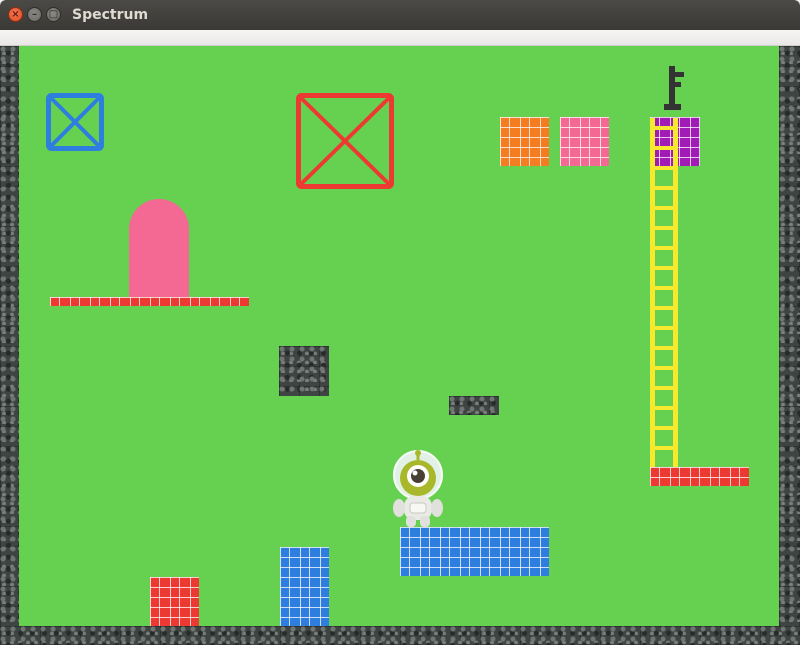 The height and width of the screenshot is (645, 800). I want to click on red-brick-platform-left, so click(149, 301).